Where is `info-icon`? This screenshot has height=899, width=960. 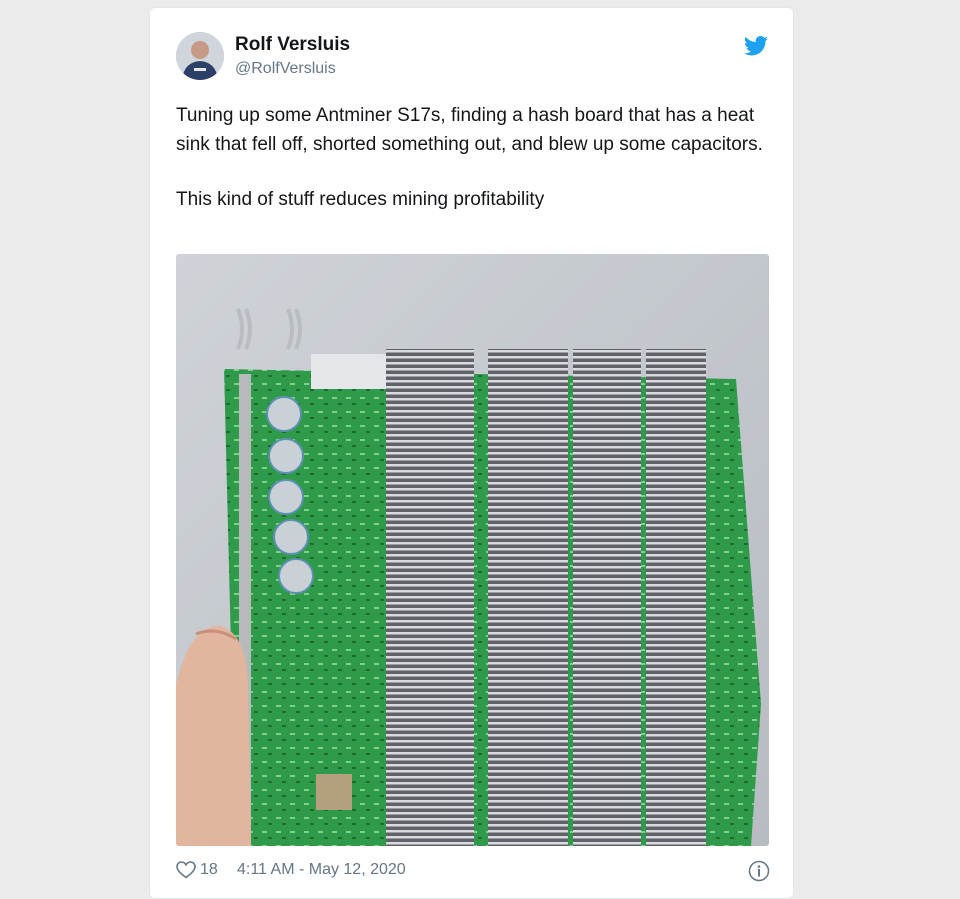 info-icon is located at coordinates (759, 871).